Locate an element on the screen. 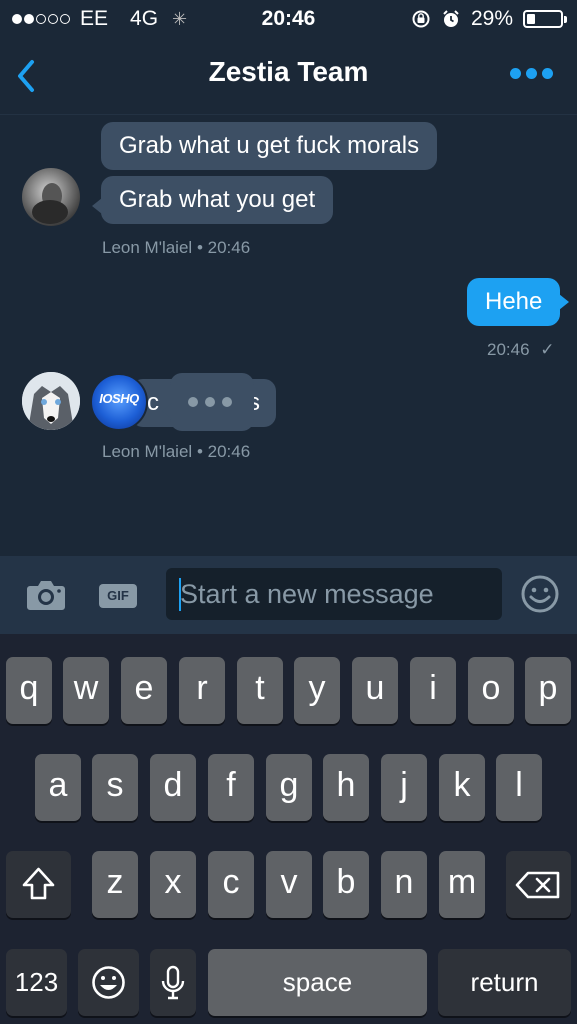 This screenshot has width=577, height=1024. key-n: n is located at coordinates (404, 884).